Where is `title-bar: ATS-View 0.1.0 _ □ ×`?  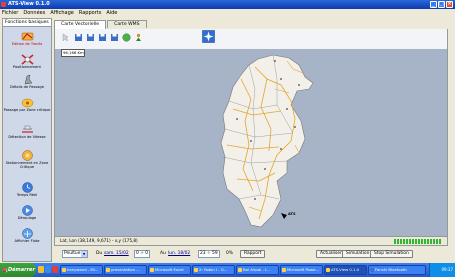 title-bar: ATS-View 0.1.0 _ □ × is located at coordinates (227, 4).